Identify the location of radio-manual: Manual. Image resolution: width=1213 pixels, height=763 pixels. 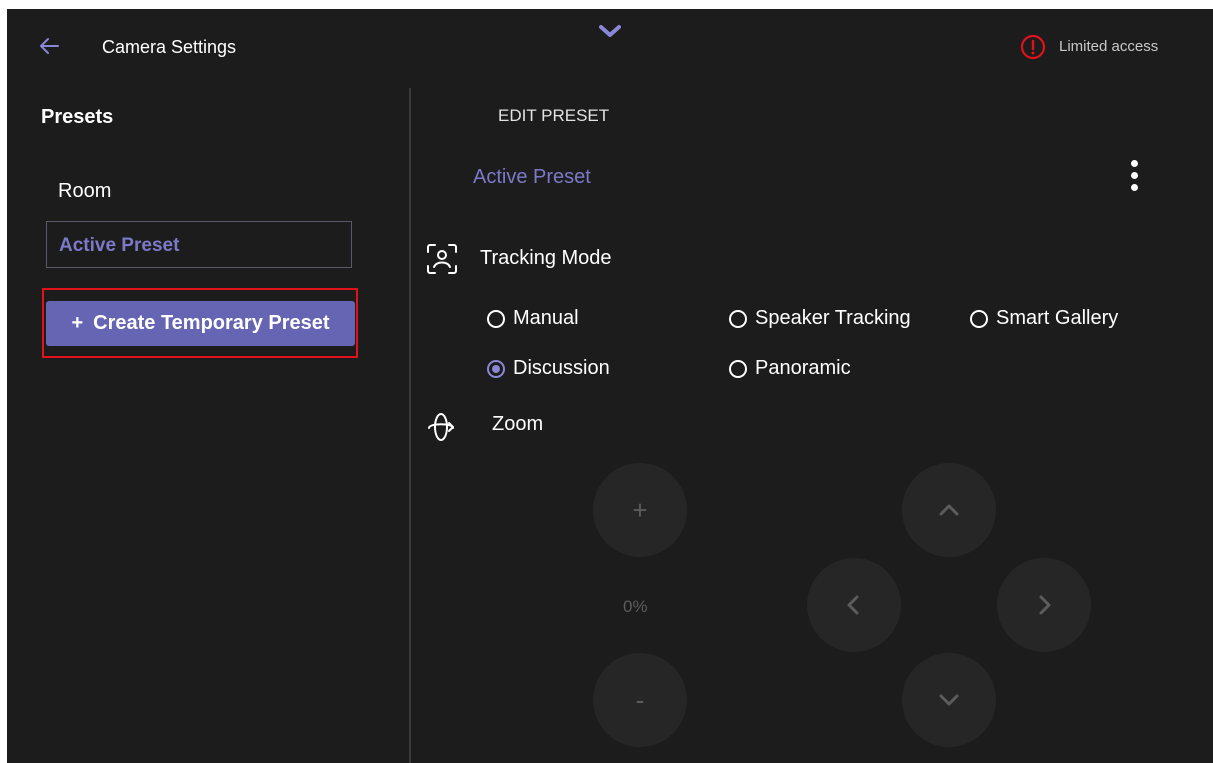
(533, 318).